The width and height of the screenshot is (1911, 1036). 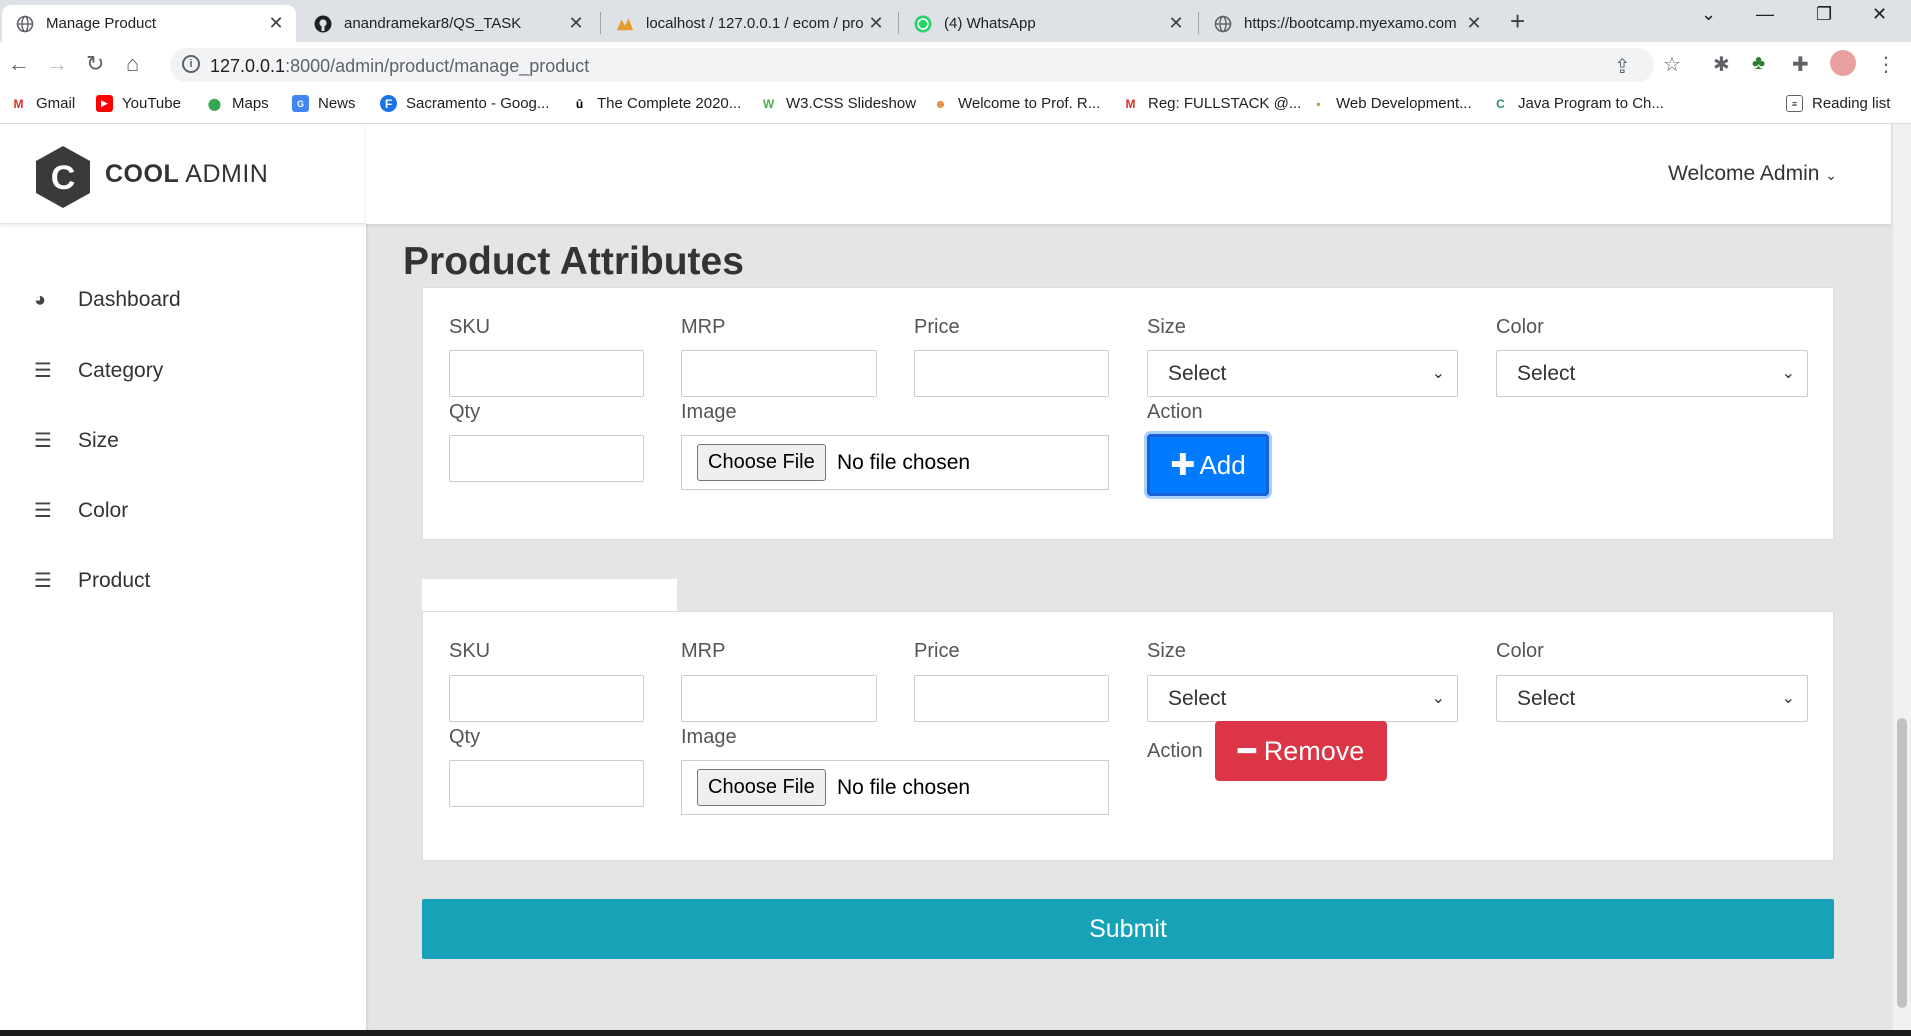 I want to click on phpmyadmin-icon, so click(x=625, y=24).